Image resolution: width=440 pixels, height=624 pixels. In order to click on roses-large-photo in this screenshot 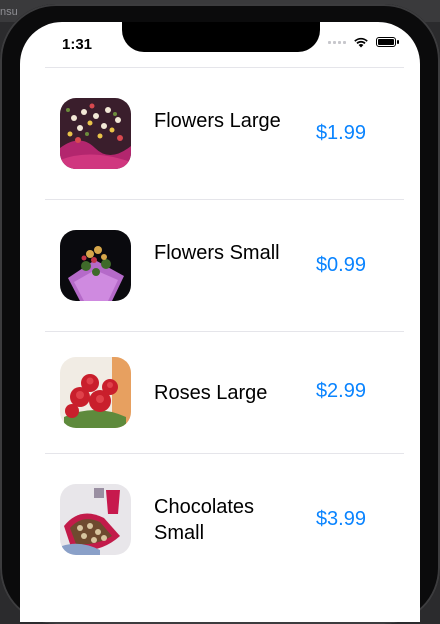, I will do `click(95, 392)`.